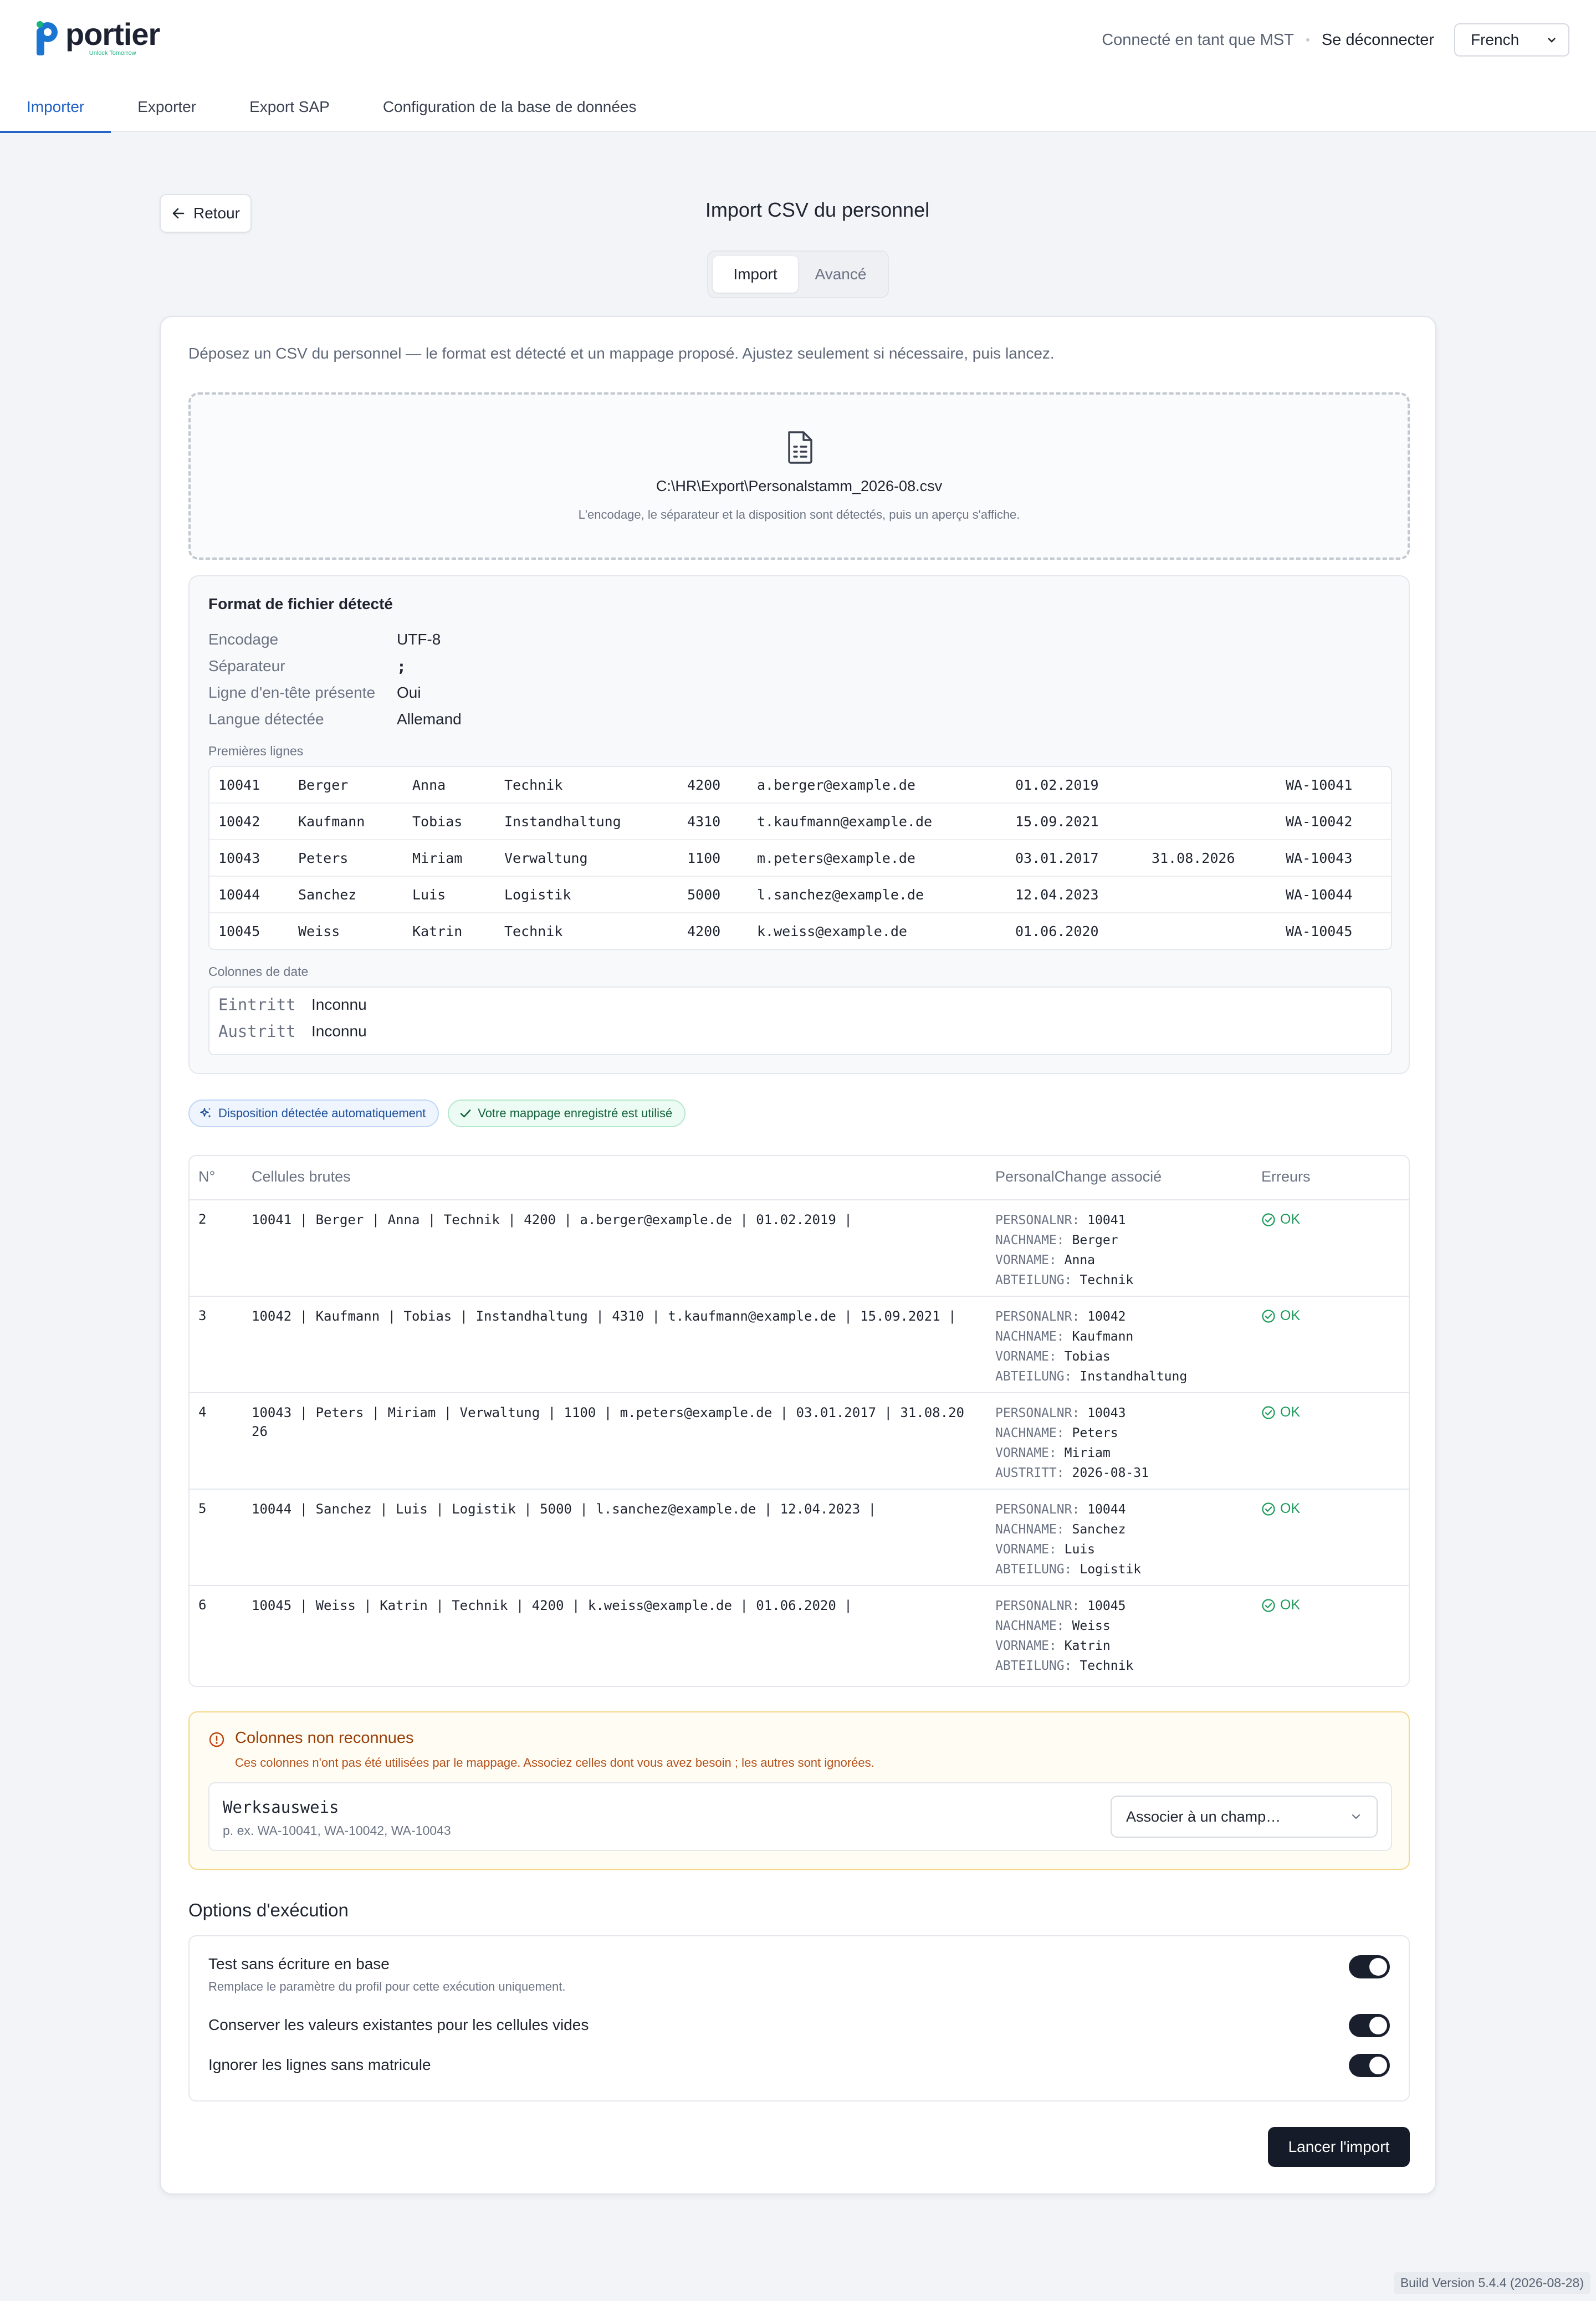 Image resolution: width=1596 pixels, height=2301 pixels. I want to click on mode-segmented-control: Import Avancé, so click(798, 274).